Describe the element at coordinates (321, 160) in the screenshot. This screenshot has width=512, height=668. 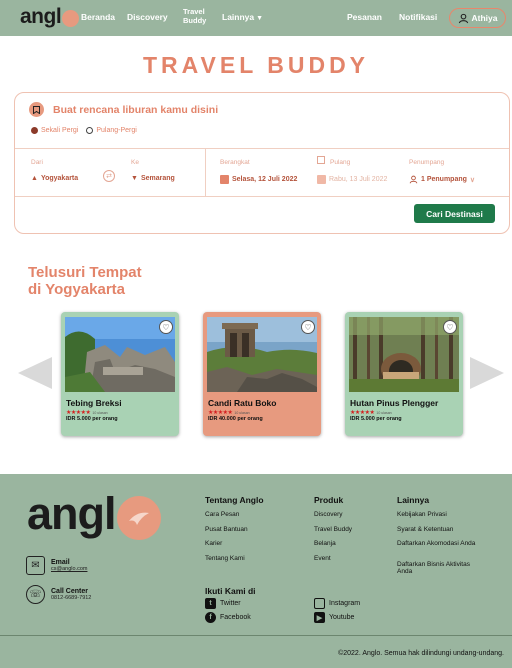
I see `return-checkbox` at that location.